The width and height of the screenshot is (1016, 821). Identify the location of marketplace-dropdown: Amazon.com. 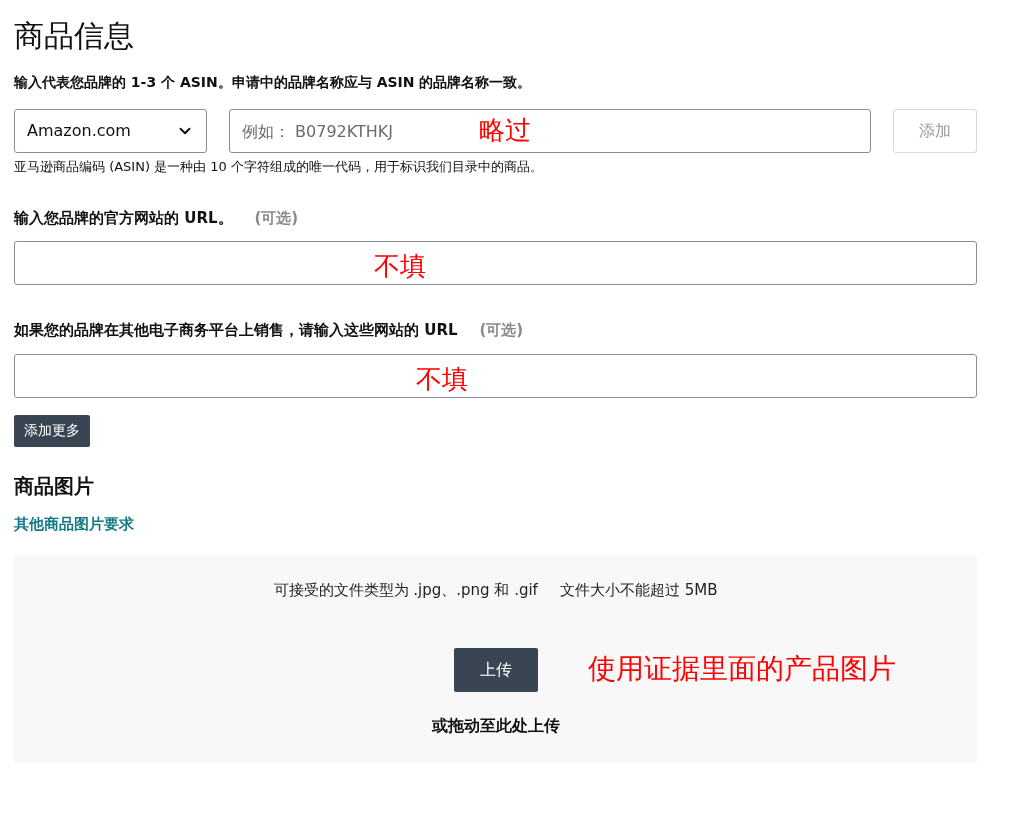
(110, 131).